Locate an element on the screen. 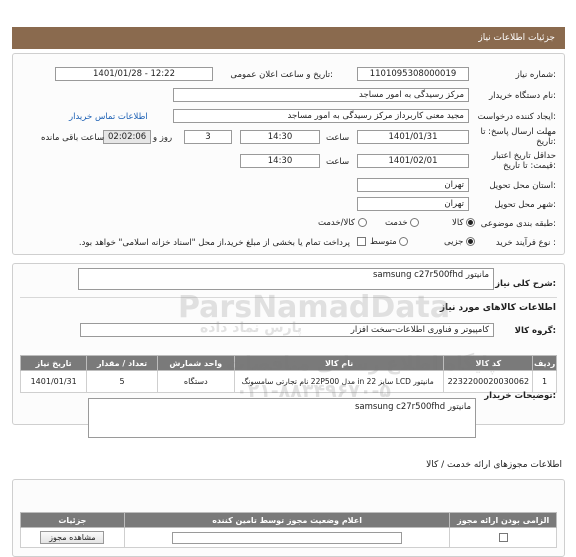  buyer-field: مرکز رسیدگی به امور مساجد is located at coordinates (321, 95).